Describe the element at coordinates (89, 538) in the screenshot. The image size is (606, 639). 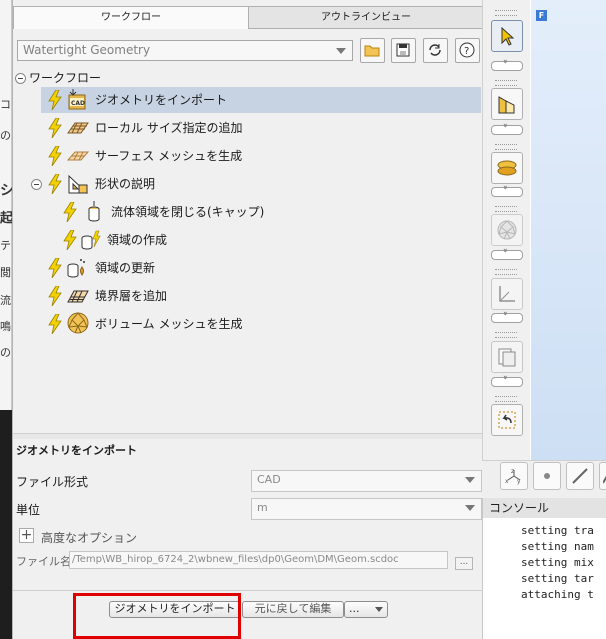
I see `advanced-options-label: 高度なオプション` at that location.